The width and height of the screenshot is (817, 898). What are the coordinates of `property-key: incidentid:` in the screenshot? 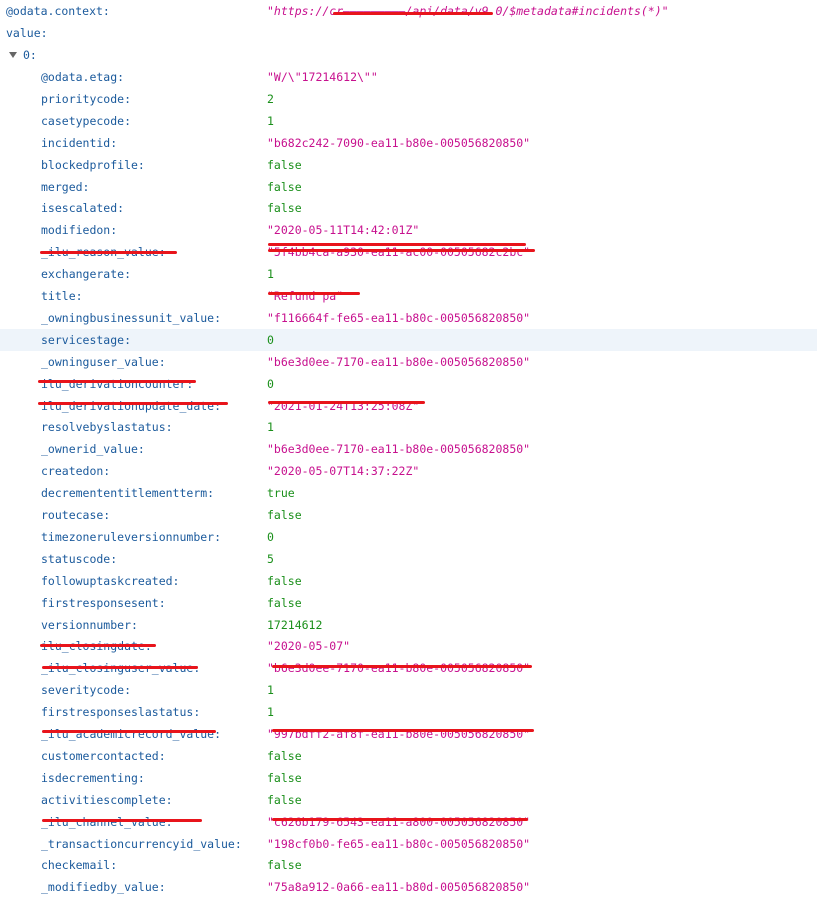 It's located at (79, 142).